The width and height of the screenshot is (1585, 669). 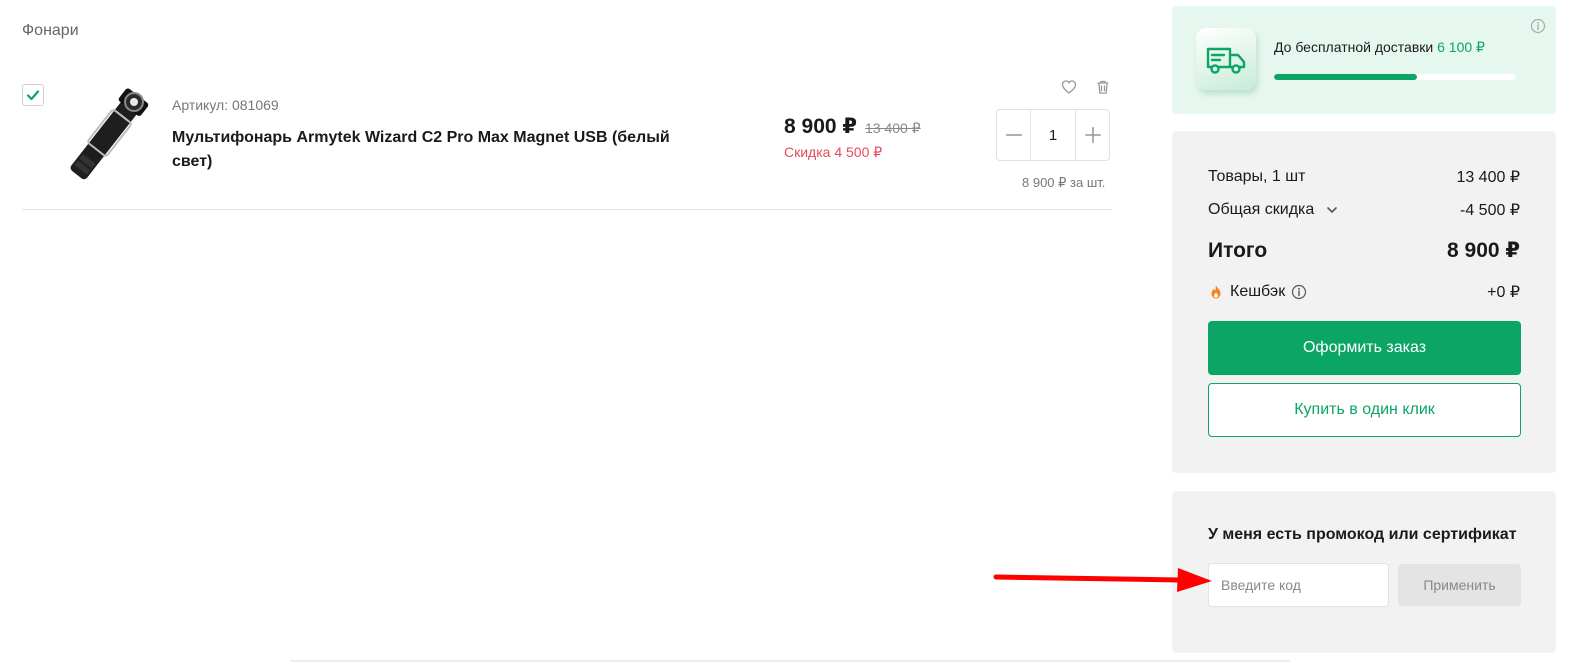 What do you see at coordinates (1364, 250) in the screenshot?
I see `summary-total-row: Итого 8 900 ₽` at bounding box center [1364, 250].